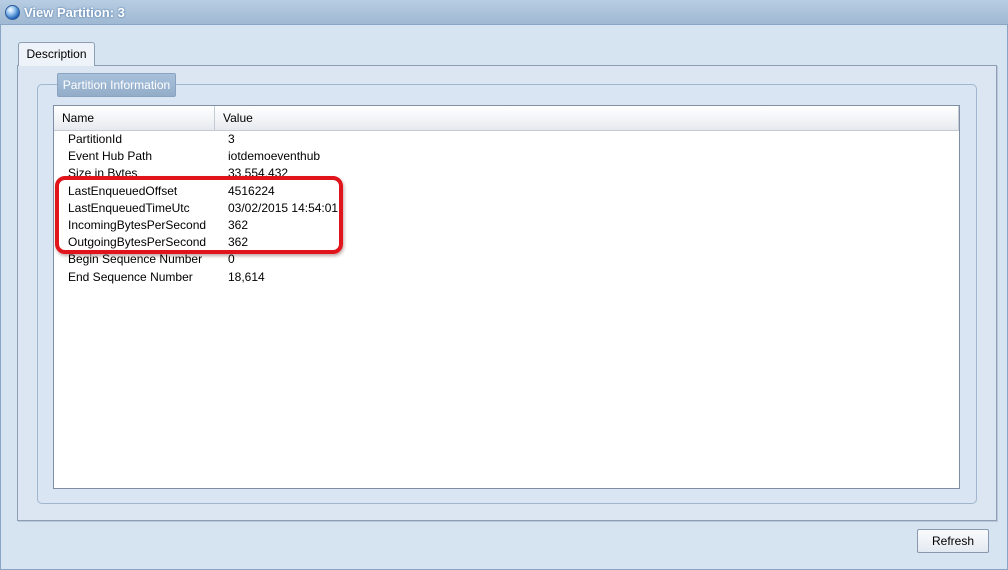 The height and width of the screenshot is (570, 1008). What do you see at coordinates (116, 85) in the screenshot?
I see `groupbox-title: Partition Information` at bounding box center [116, 85].